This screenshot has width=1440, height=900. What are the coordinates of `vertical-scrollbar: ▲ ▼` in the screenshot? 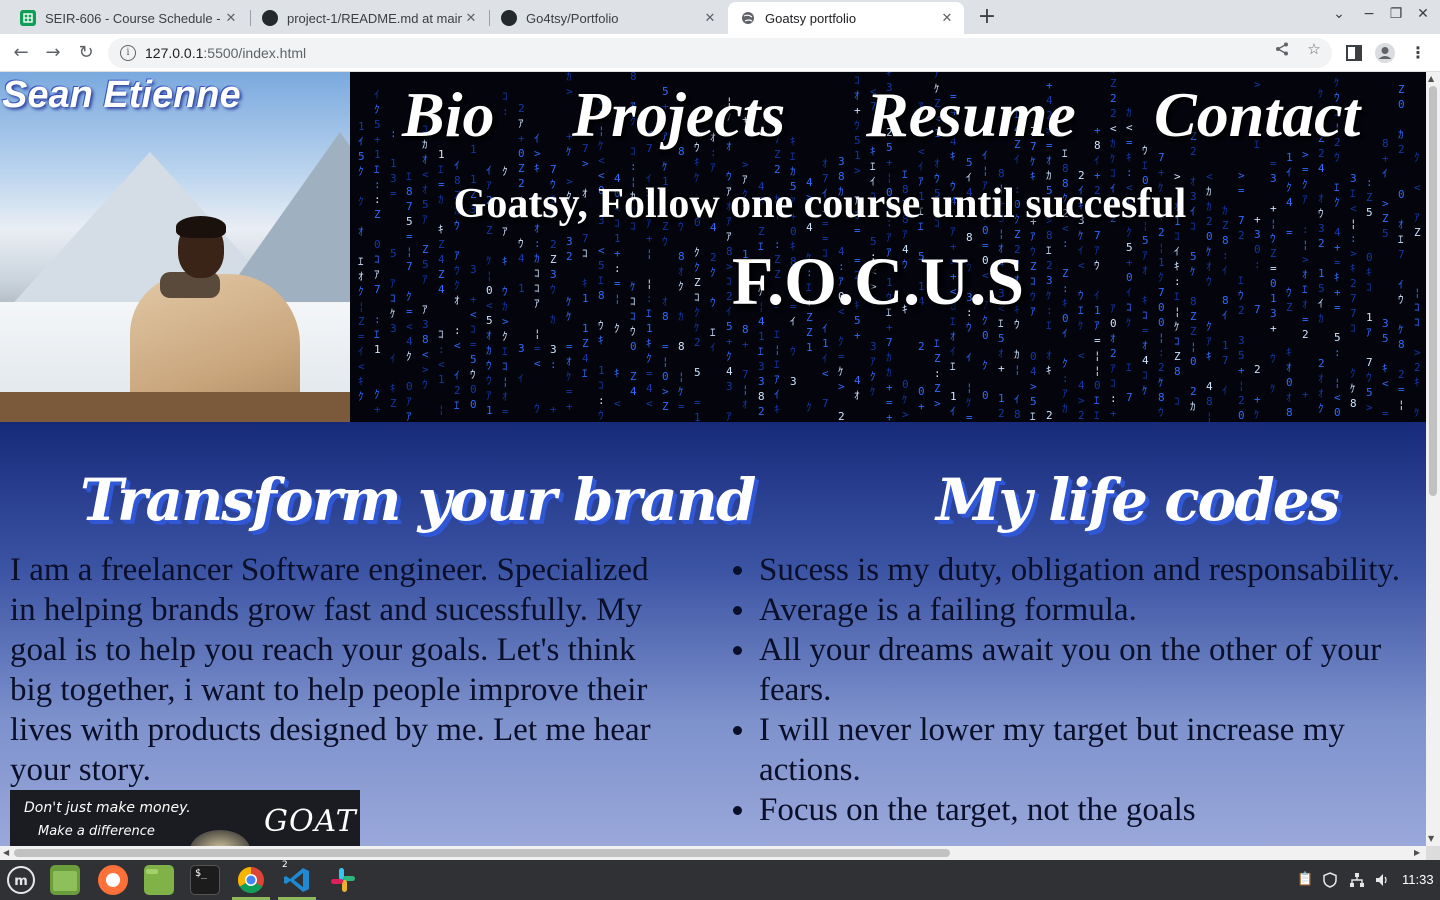 It's located at (1433, 459).